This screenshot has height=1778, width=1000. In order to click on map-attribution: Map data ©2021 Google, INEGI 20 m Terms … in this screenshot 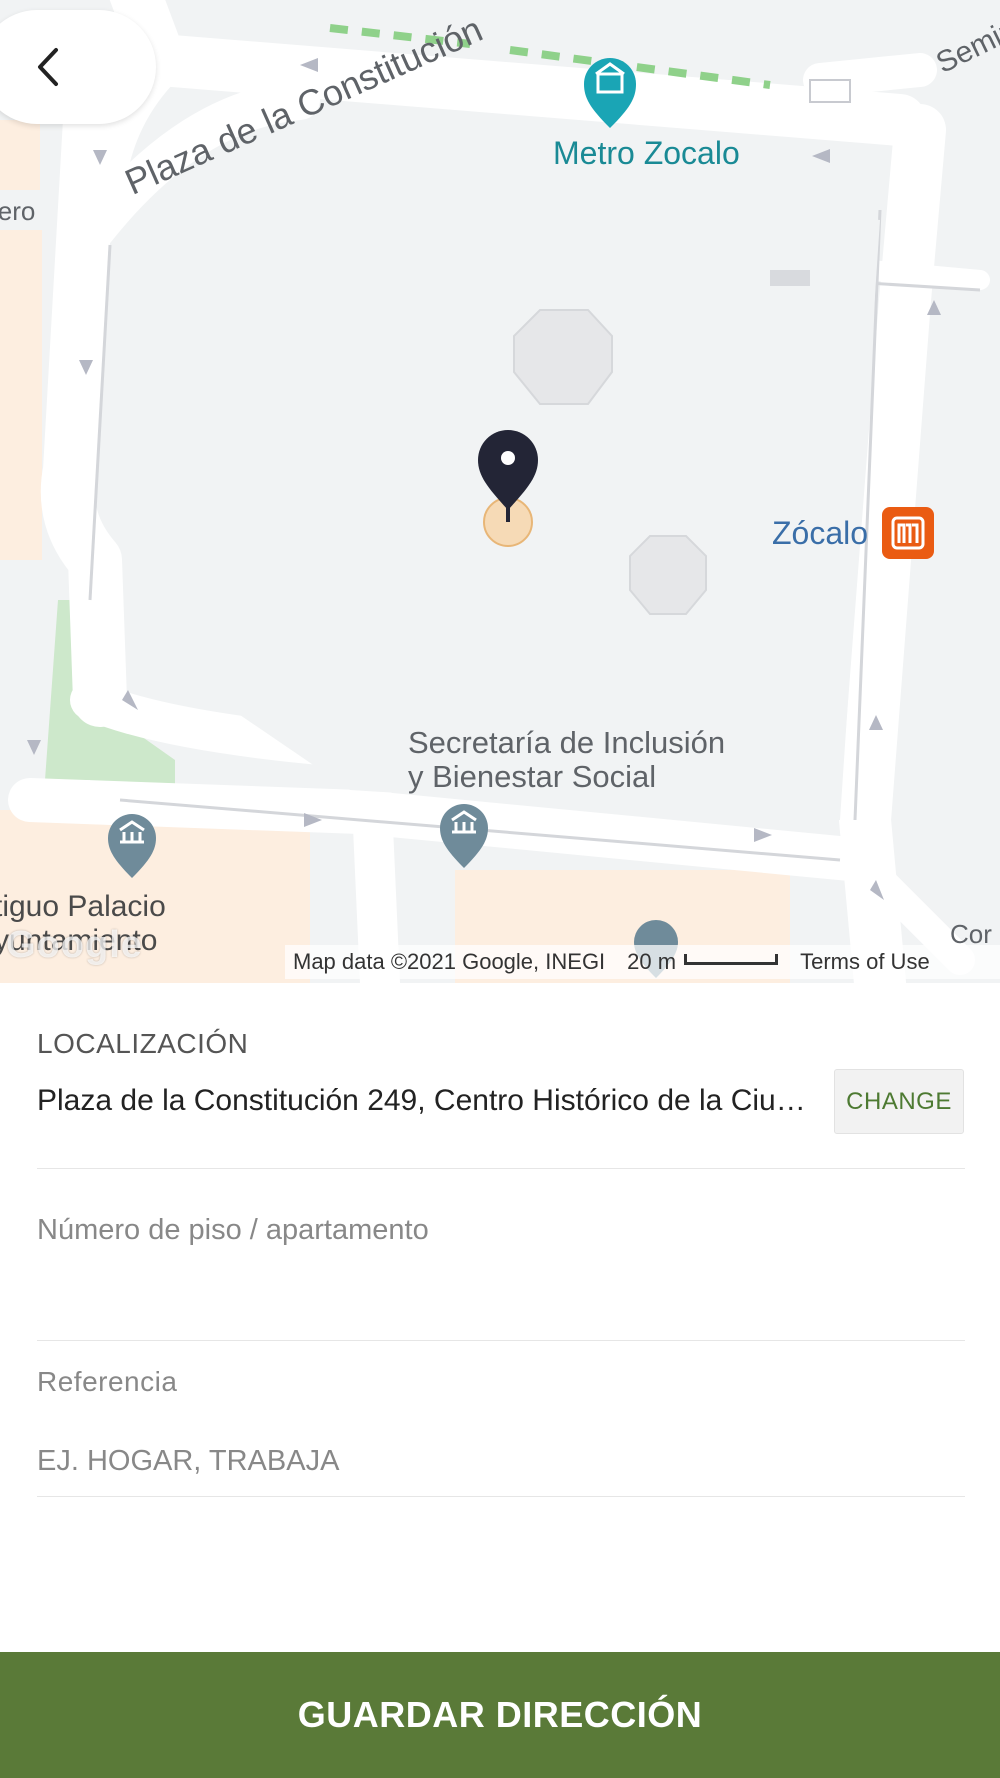, I will do `click(642, 962)`.